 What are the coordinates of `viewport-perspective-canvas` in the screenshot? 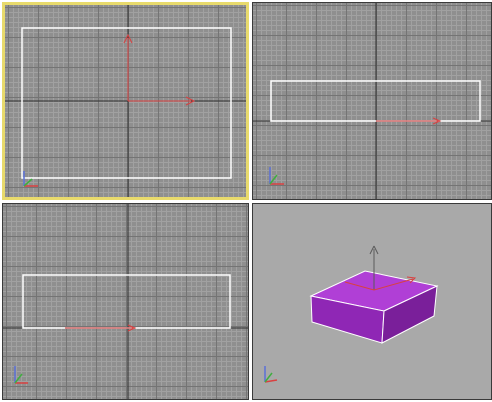 It's located at (351, 314).